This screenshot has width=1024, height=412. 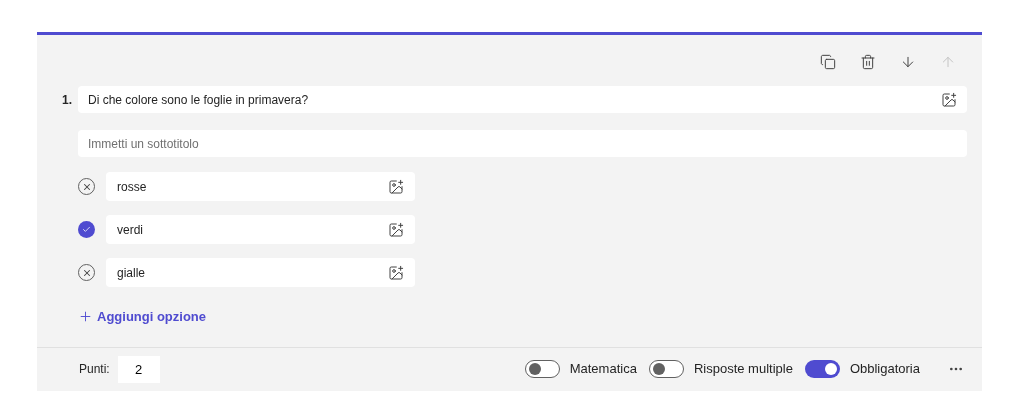 I want to click on arrow-up-icon, so click(x=948, y=62).